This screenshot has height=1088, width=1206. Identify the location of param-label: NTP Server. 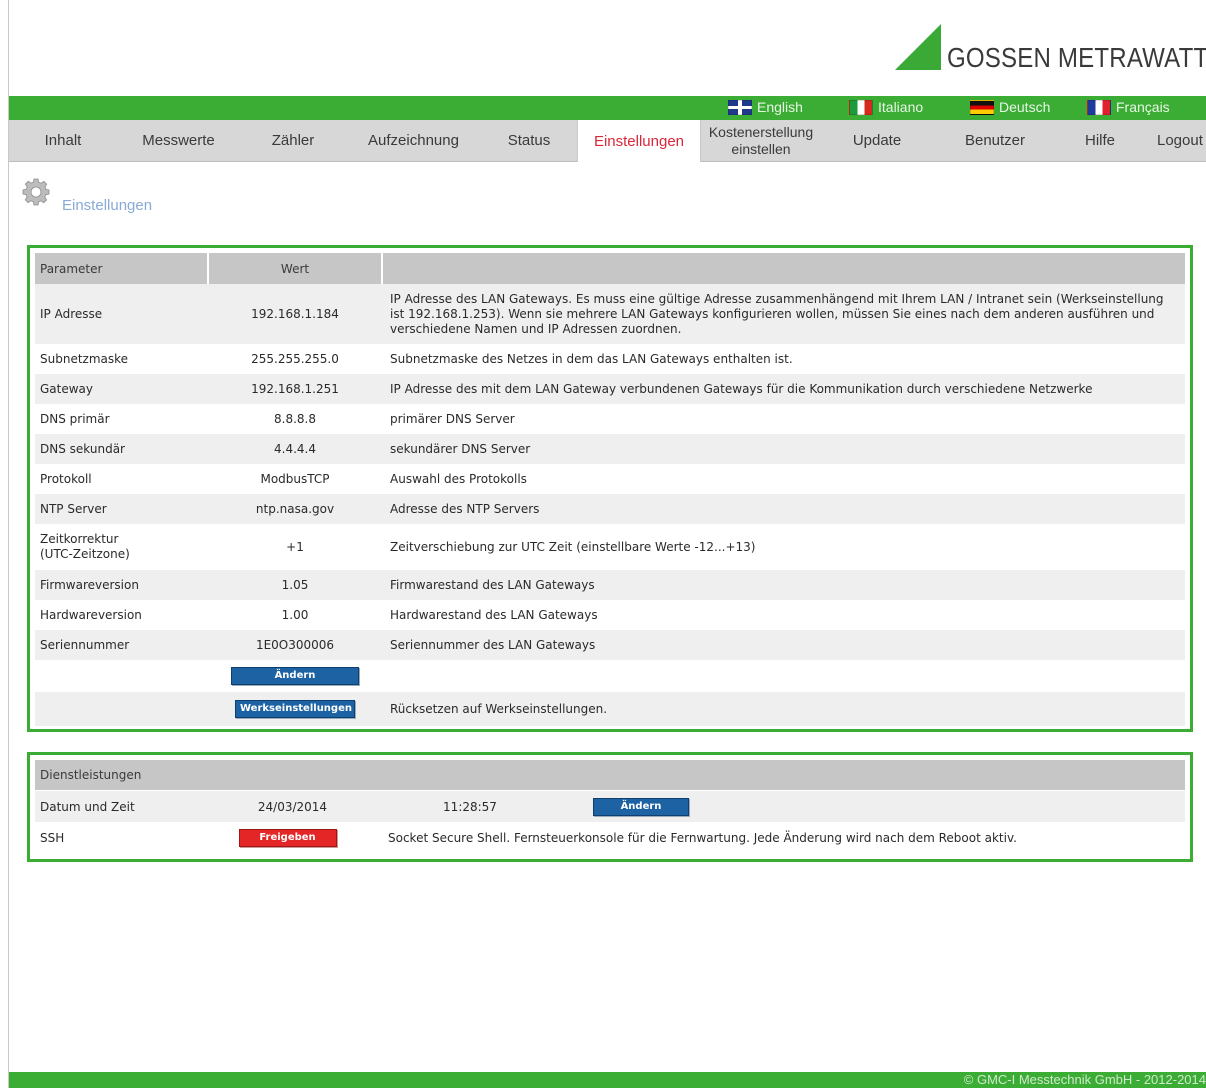
(73, 509).